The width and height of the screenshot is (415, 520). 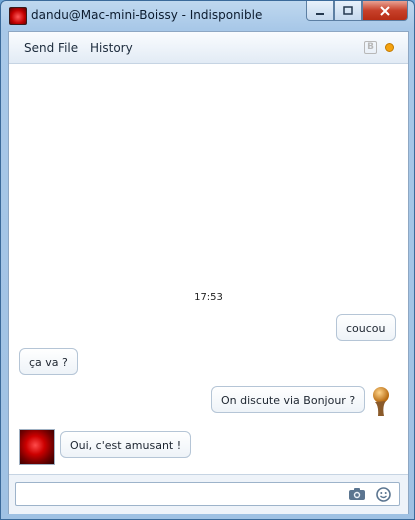 I want to click on emoji-icon, so click(x=383, y=494).